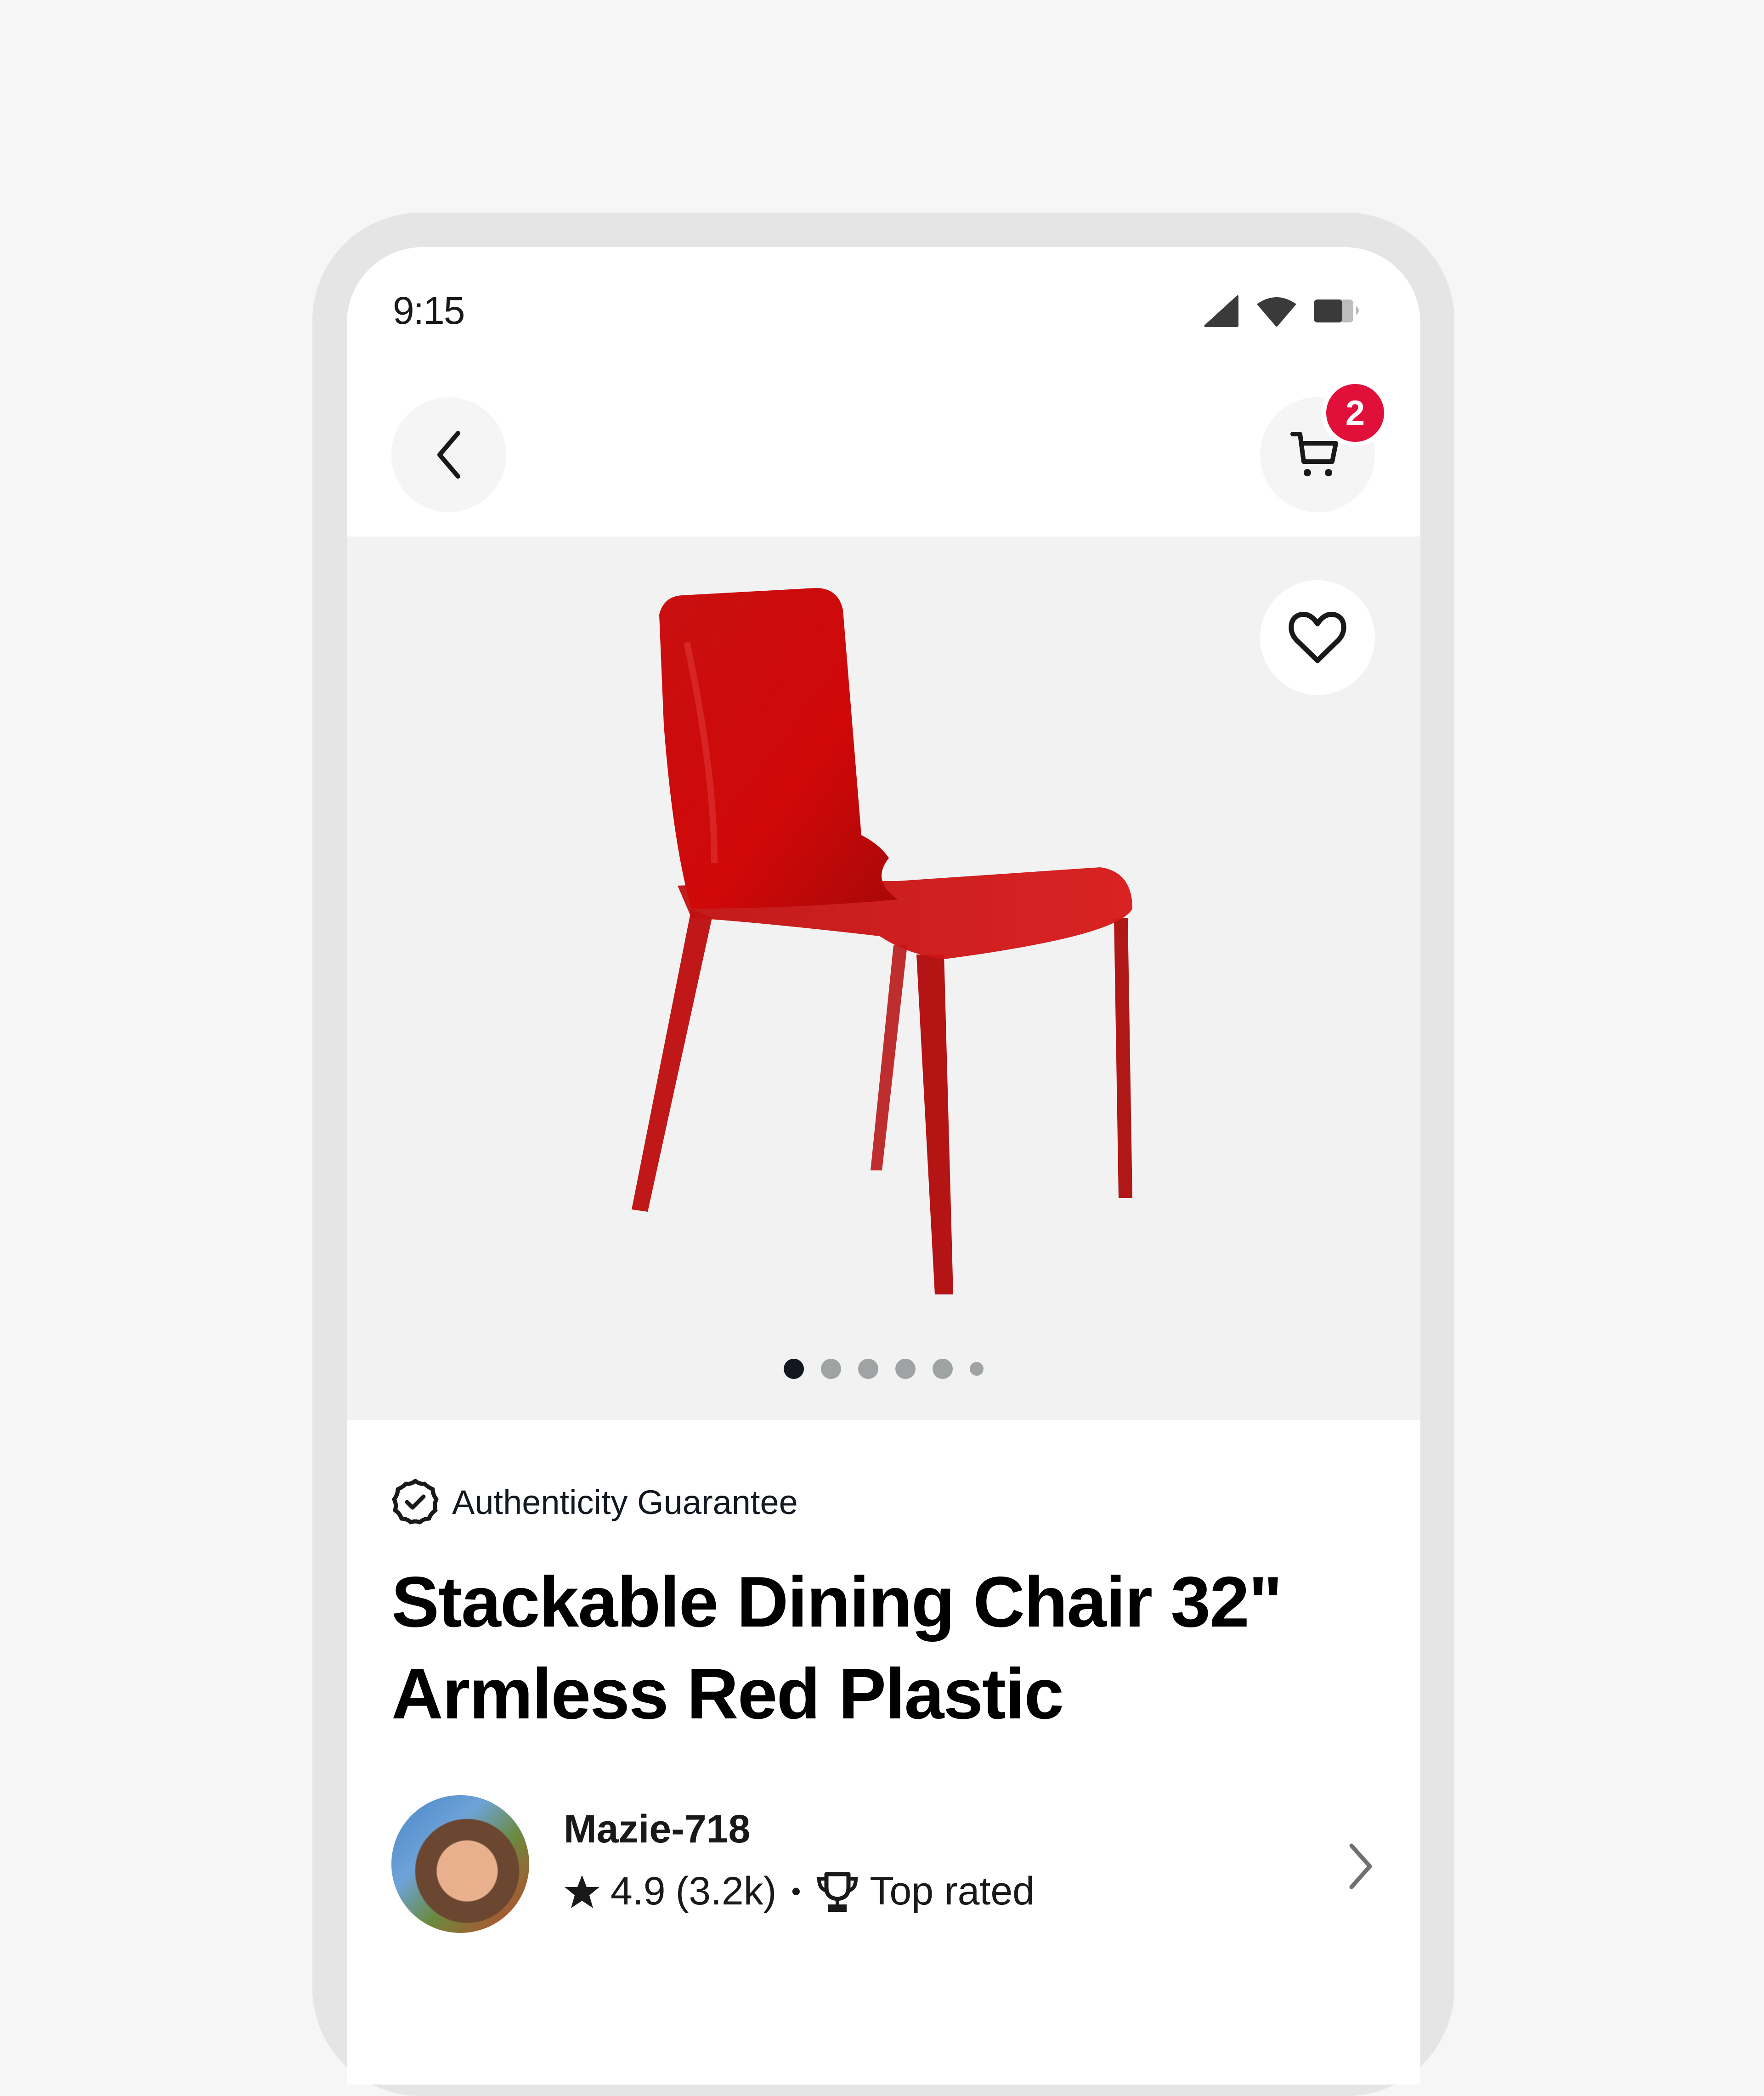 The height and width of the screenshot is (2096, 1764). Describe the element at coordinates (625, 1502) in the screenshot. I see `authenticity-label: Authenticity Guarantee` at that location.